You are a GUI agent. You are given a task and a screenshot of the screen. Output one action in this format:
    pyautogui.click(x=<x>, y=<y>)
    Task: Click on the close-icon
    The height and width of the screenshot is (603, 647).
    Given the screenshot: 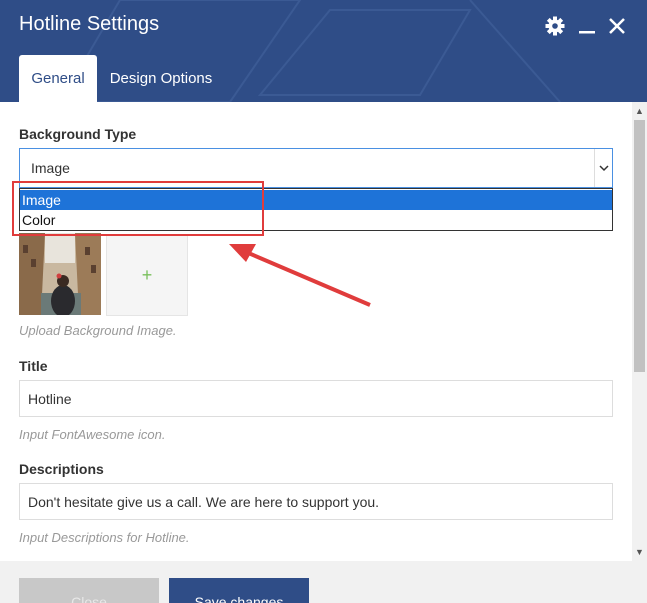 What is the action you would take?
    pyautogui.click(x=617, y=26)
    